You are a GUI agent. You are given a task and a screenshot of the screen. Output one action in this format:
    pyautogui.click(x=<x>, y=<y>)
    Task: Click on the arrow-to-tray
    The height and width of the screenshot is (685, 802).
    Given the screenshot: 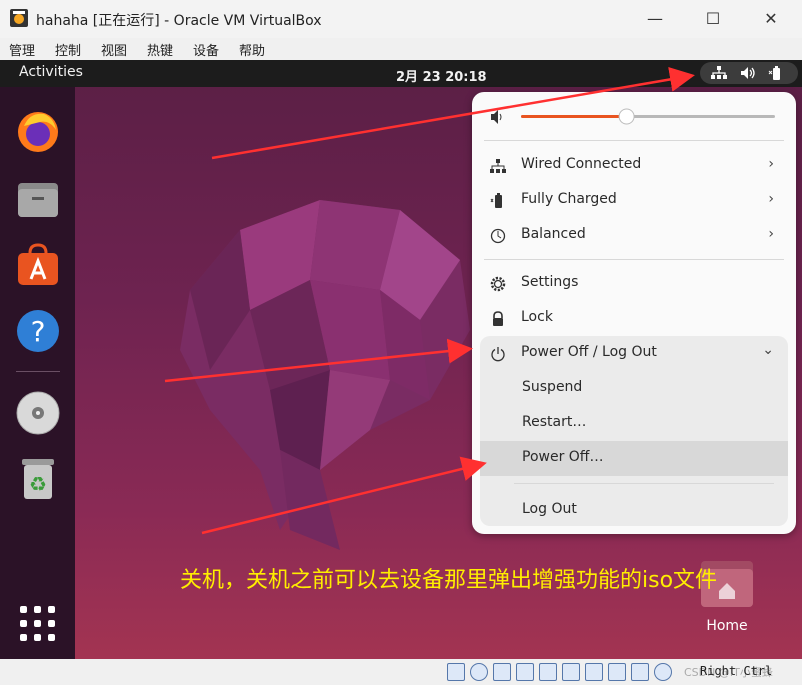 What is the action you would take?
    pyautogui.click(x=453, y=113)
    